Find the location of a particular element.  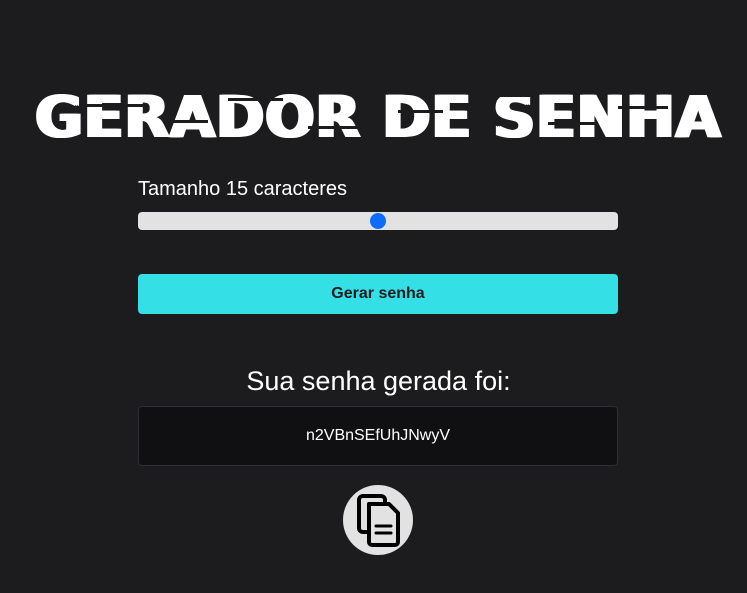

length-slider is located at coordinates (378, 221).